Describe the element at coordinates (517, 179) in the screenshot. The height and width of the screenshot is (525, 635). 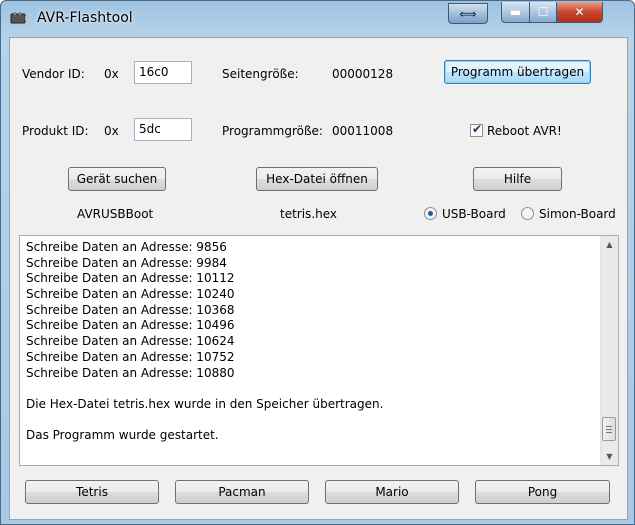
I see `hilfe-button: Hilfe` at that location.